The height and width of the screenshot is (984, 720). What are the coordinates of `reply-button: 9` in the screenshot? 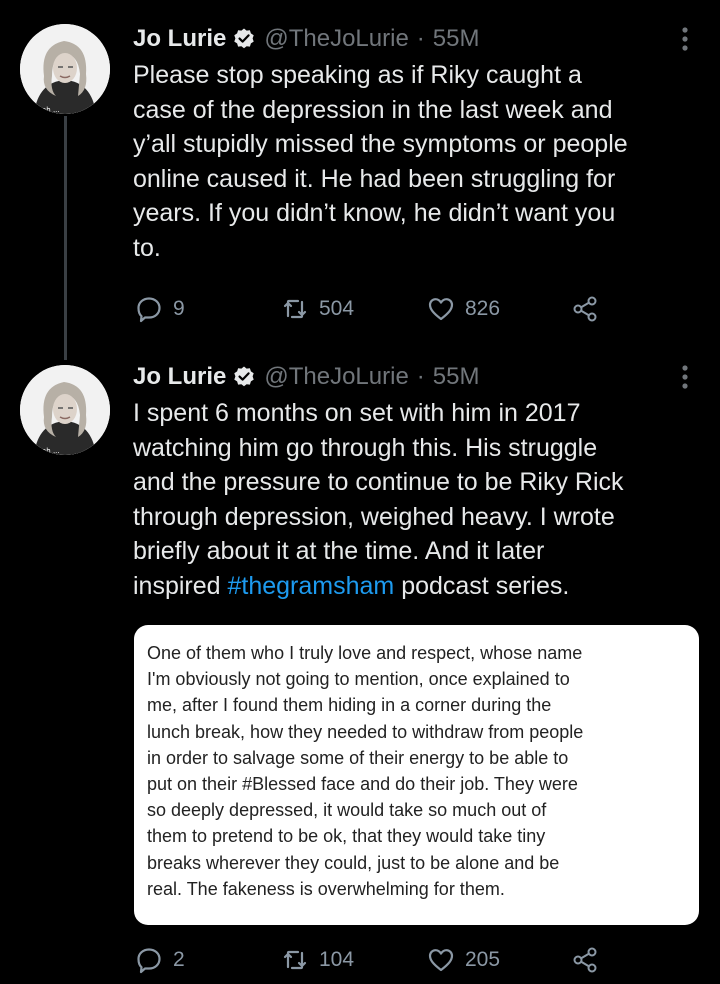 It's located at (160, 309).